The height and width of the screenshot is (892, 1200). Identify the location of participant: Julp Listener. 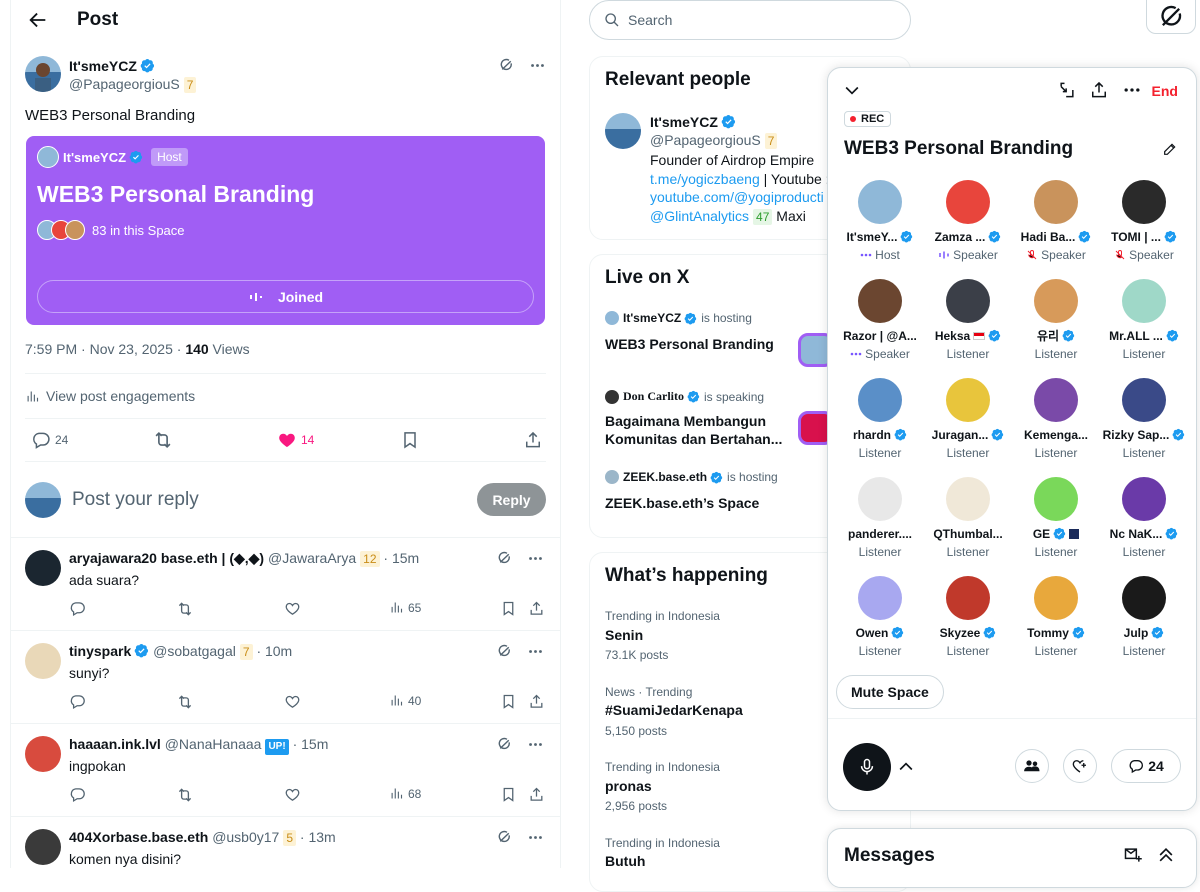
(1144, 617).